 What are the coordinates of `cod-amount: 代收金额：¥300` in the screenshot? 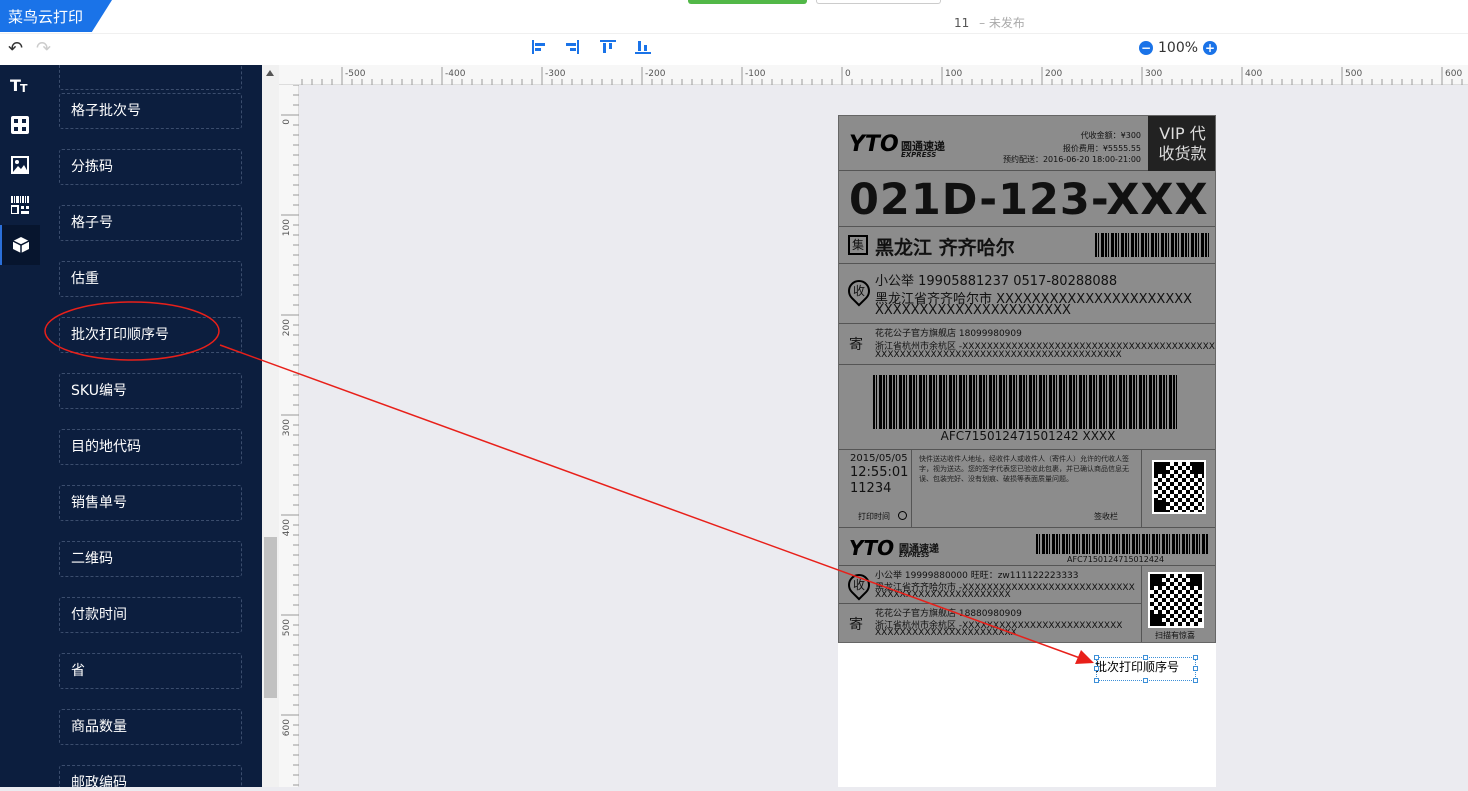 It's located at (1110, 135).